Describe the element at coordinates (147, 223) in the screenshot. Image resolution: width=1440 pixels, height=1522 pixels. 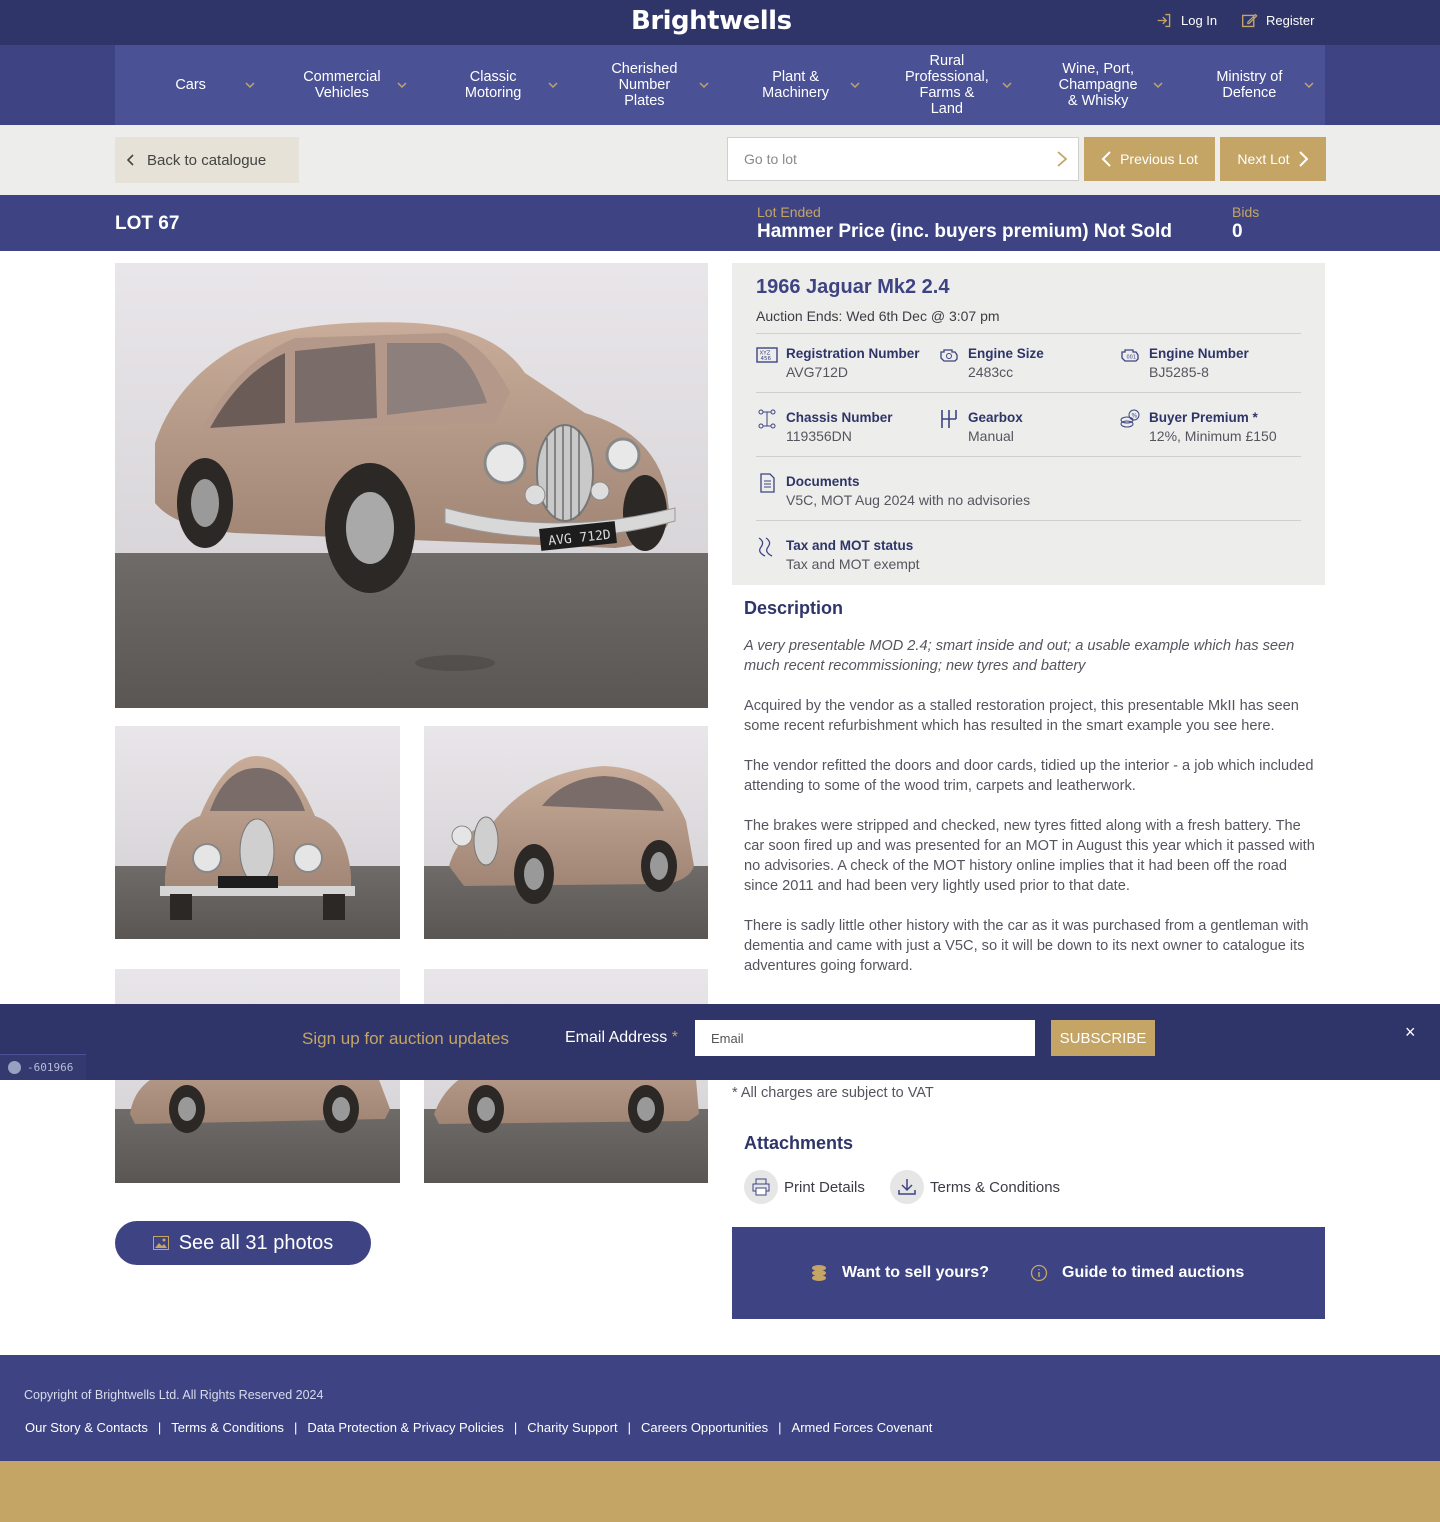
I see `lot-number: LOT 67` at that location.